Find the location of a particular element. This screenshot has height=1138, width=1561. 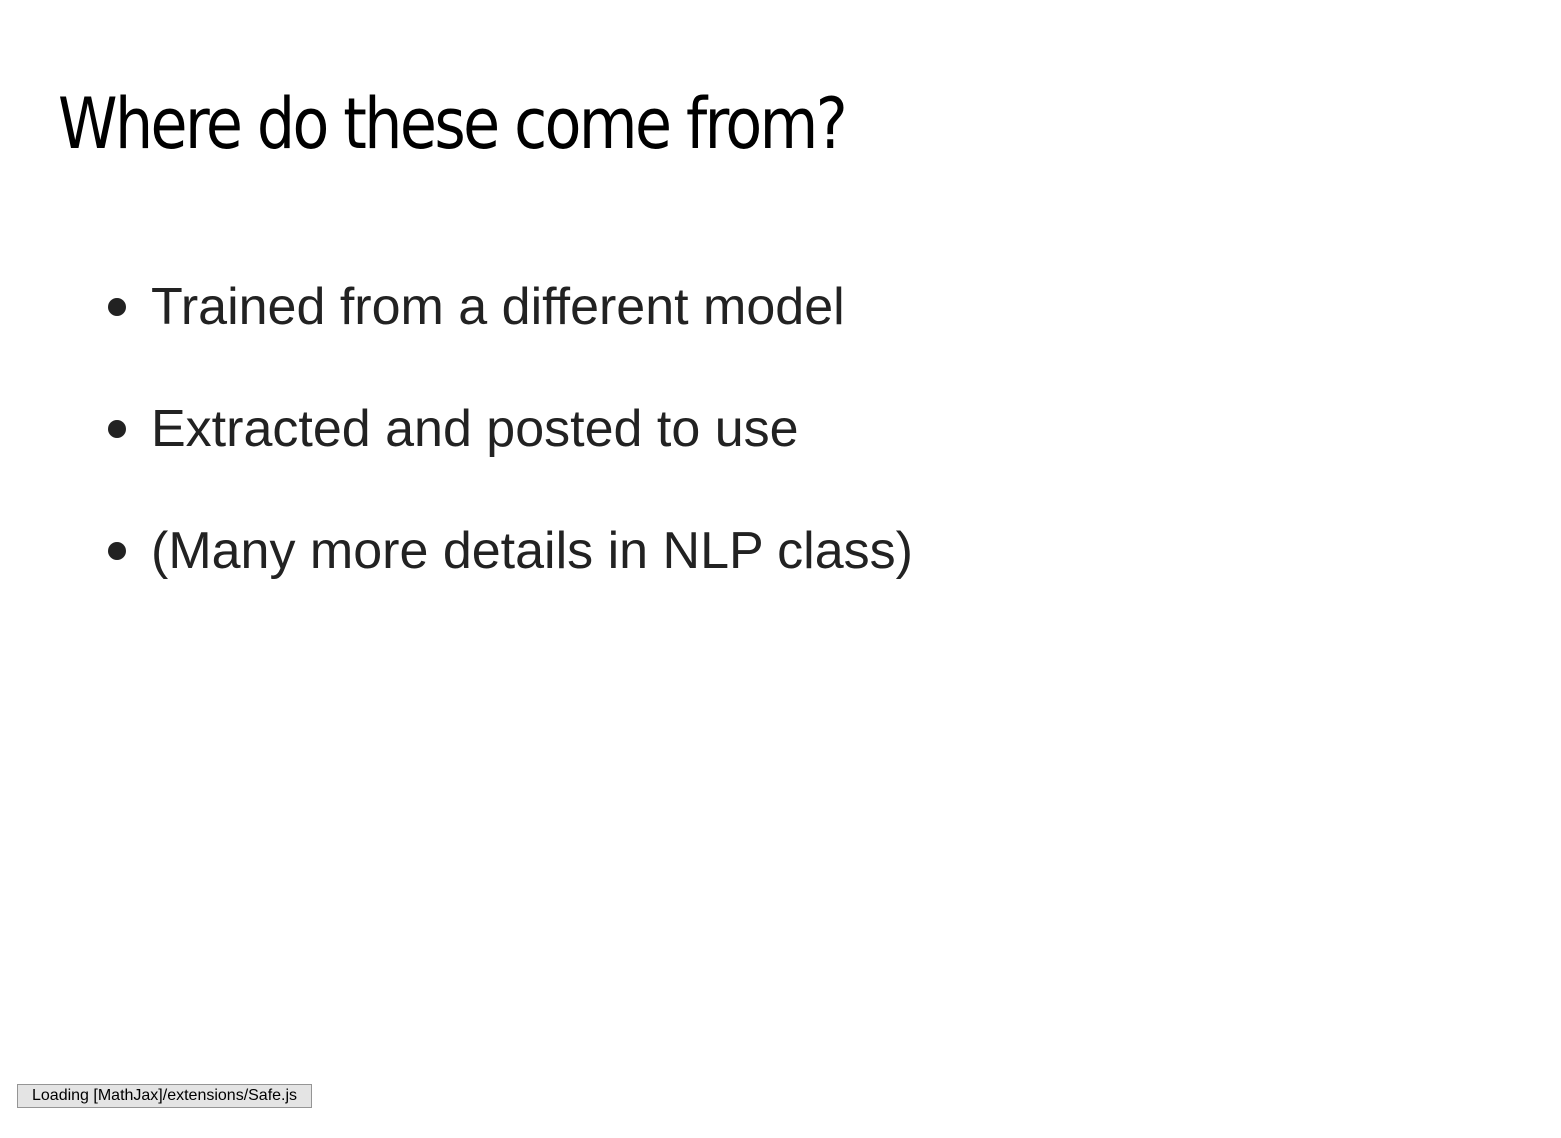

list-item: Extracted and posted to use is located at coordinates (453, 429).